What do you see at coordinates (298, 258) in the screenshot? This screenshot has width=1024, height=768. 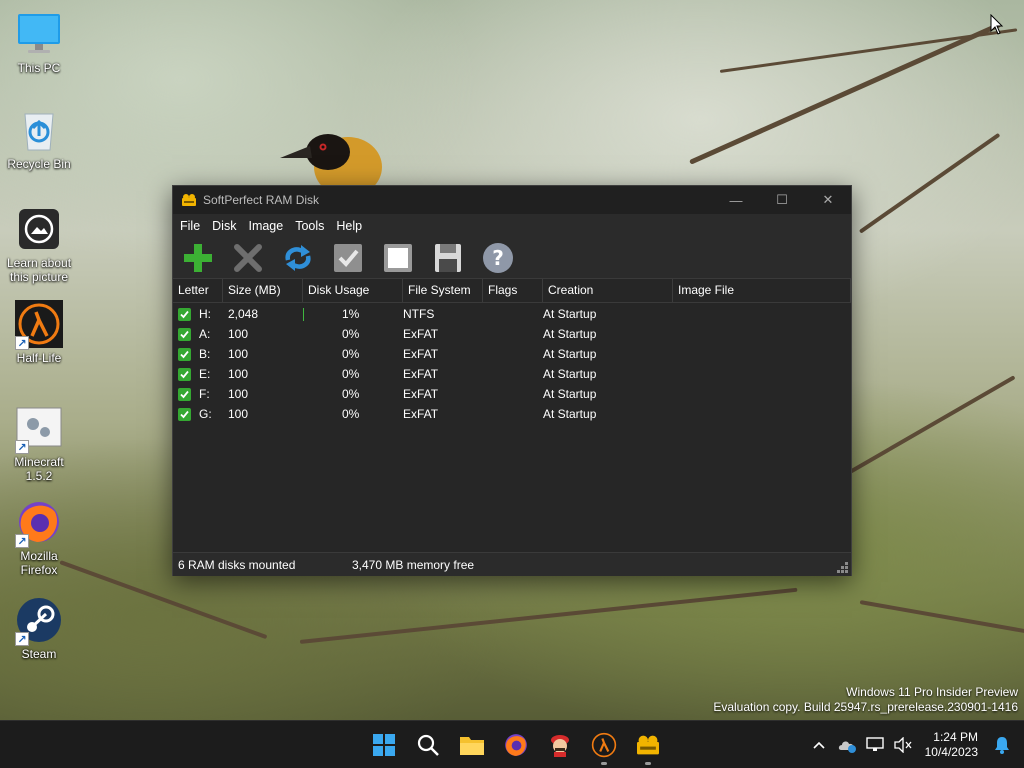 I see `refresh-button` at bounding box center [298, 258].